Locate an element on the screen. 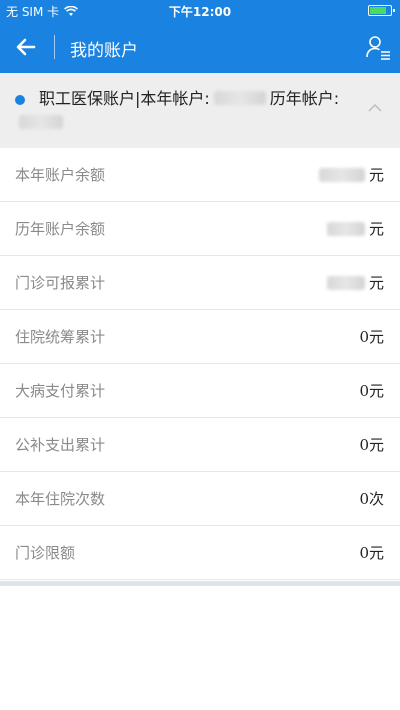 This screenshot has width=400, height=710. page-title: 我的账户 is located at coordinates (104, 51).